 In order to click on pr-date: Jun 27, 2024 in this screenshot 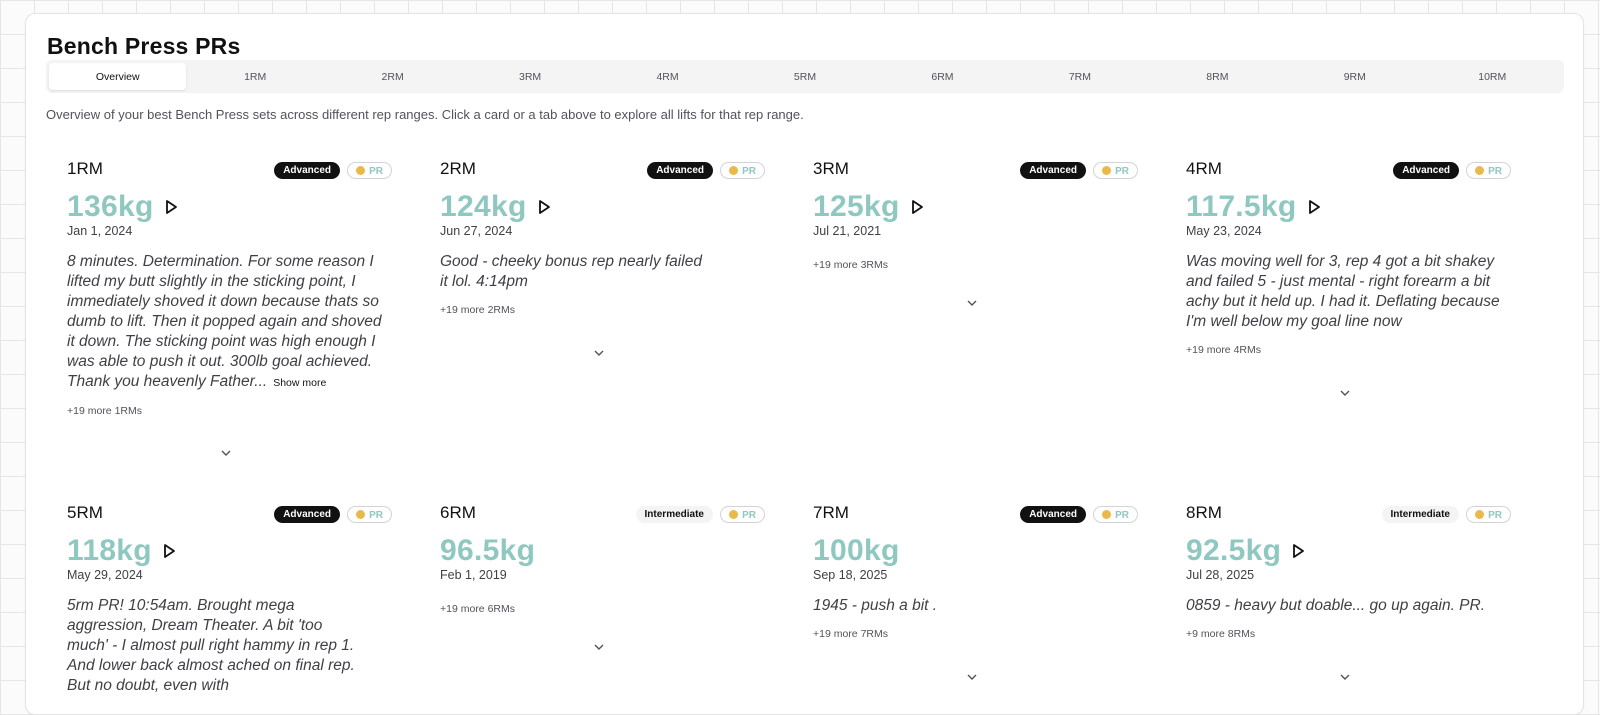, I will do `click(476, 231)`.